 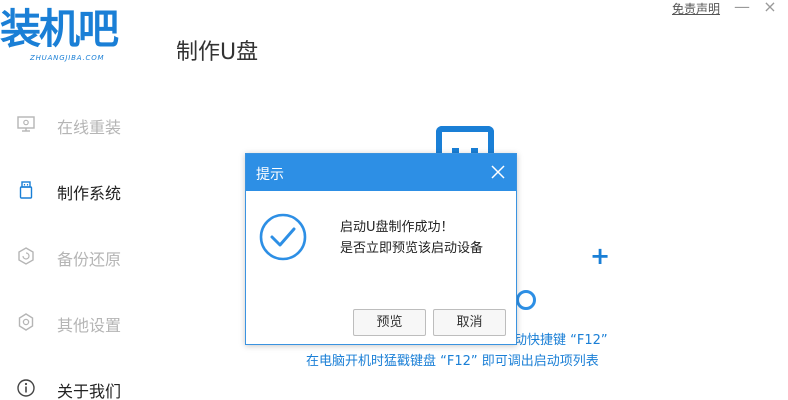 I want to click on page-title: 制作U盘, so click(x=217, y=52).